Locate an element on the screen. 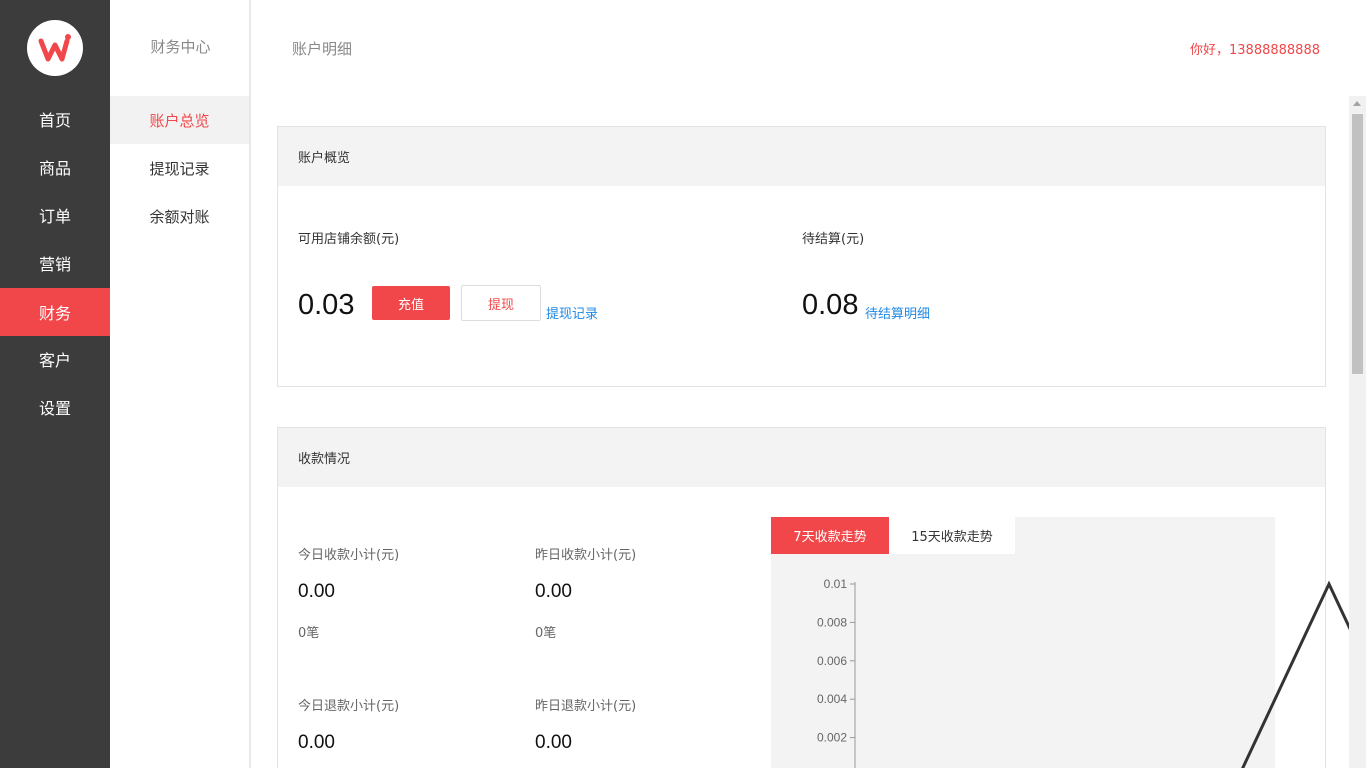 This screenshot has height=768, width=1366. withdraw-record-link: 提现记录 is located at coordinates (572, 312).